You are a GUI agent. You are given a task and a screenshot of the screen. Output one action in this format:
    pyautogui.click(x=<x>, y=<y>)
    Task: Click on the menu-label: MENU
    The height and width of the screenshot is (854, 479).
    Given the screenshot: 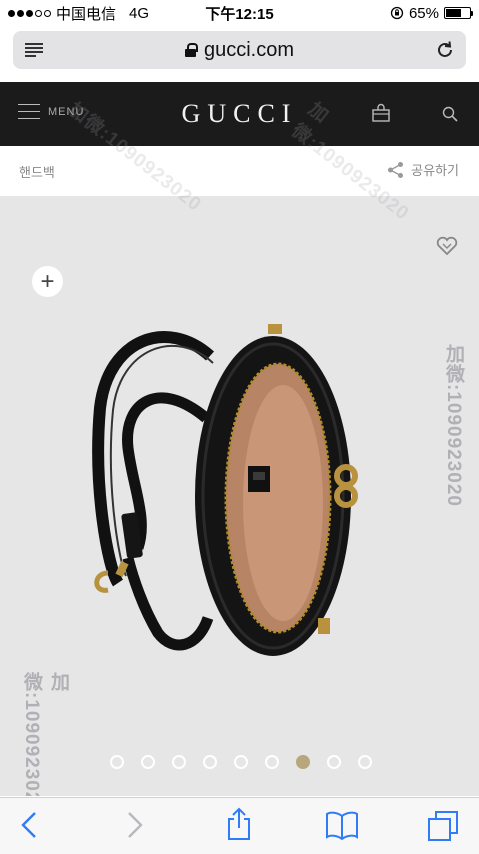 What is the action you would take?
    pyautogui.click(x=66, y=111)
    